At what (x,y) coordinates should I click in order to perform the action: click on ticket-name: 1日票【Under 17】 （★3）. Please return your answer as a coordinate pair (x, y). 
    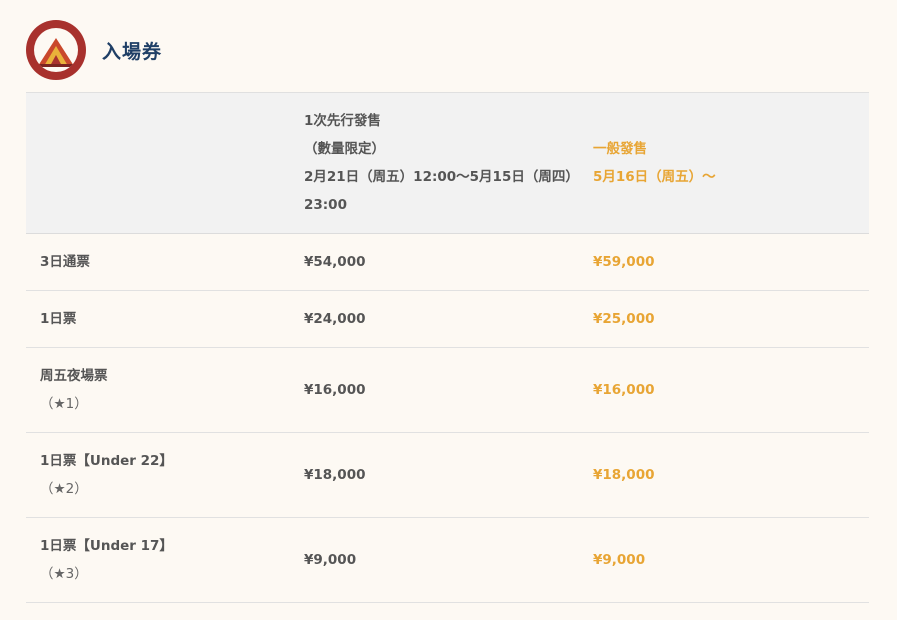
    Looking at the image, I should click on (158, 560).